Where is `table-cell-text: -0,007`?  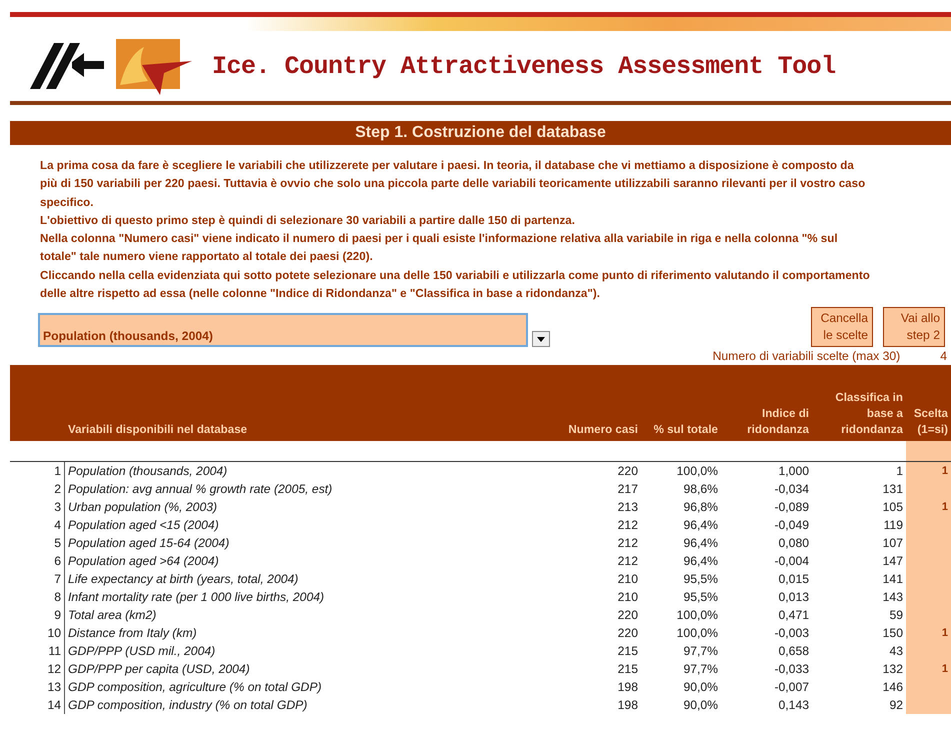
table-cell-text: -0,007 is located at coordinates (791, 687).